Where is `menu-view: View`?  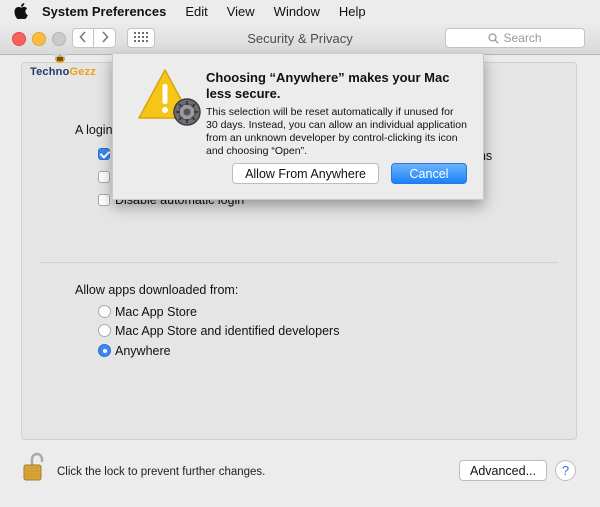
menu-view: View is located at coordinates (241, 11).